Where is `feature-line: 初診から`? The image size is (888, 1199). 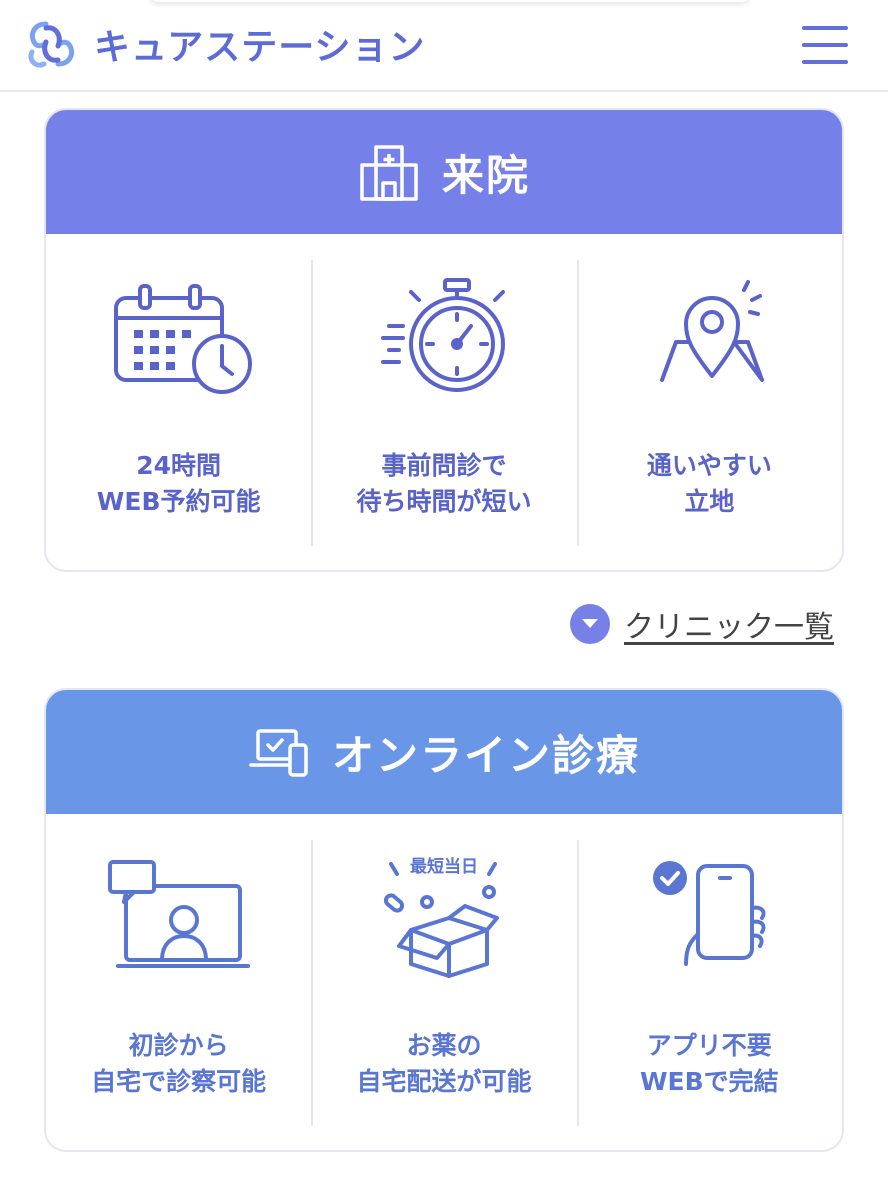
feature-line: 初診から is located at coordinates (178, 1045).